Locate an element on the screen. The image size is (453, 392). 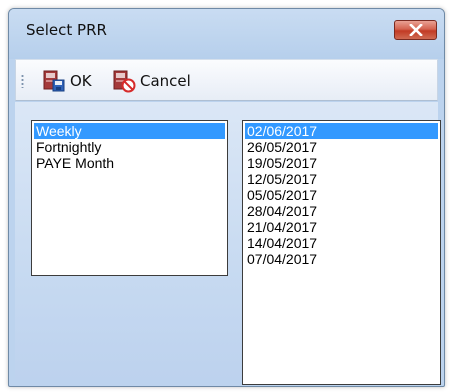
list-item: 21/04/2017 is located at coordinates (341, 227).